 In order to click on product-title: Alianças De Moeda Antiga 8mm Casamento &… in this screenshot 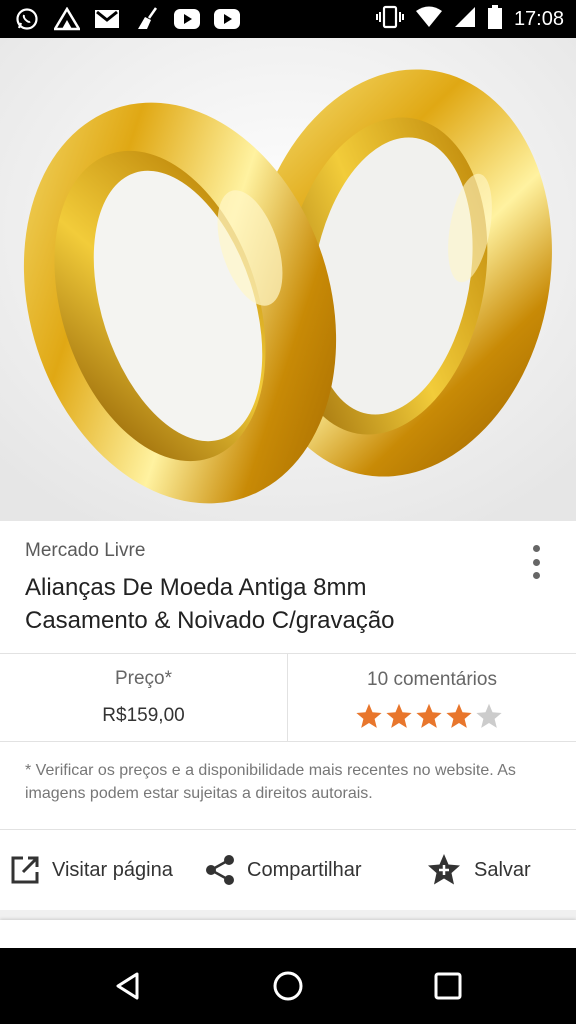, I will do `click(260, 604)`.